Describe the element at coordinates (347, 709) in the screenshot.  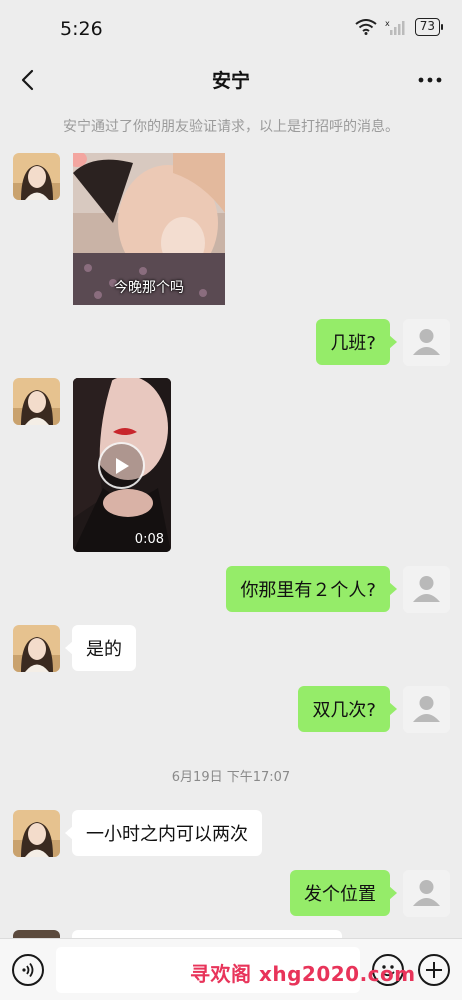
I see `message-bubble-sent: 双几次?` at that location.